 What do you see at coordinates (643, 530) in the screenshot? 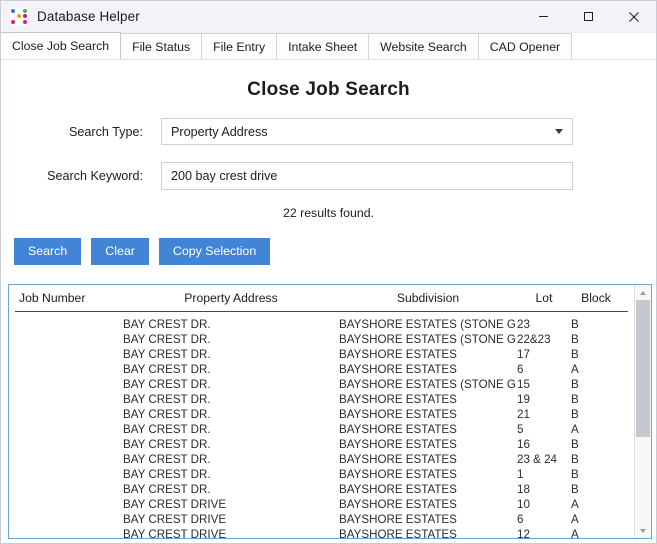
I see `scroll-down-icon` at bounding box center [643, 530].